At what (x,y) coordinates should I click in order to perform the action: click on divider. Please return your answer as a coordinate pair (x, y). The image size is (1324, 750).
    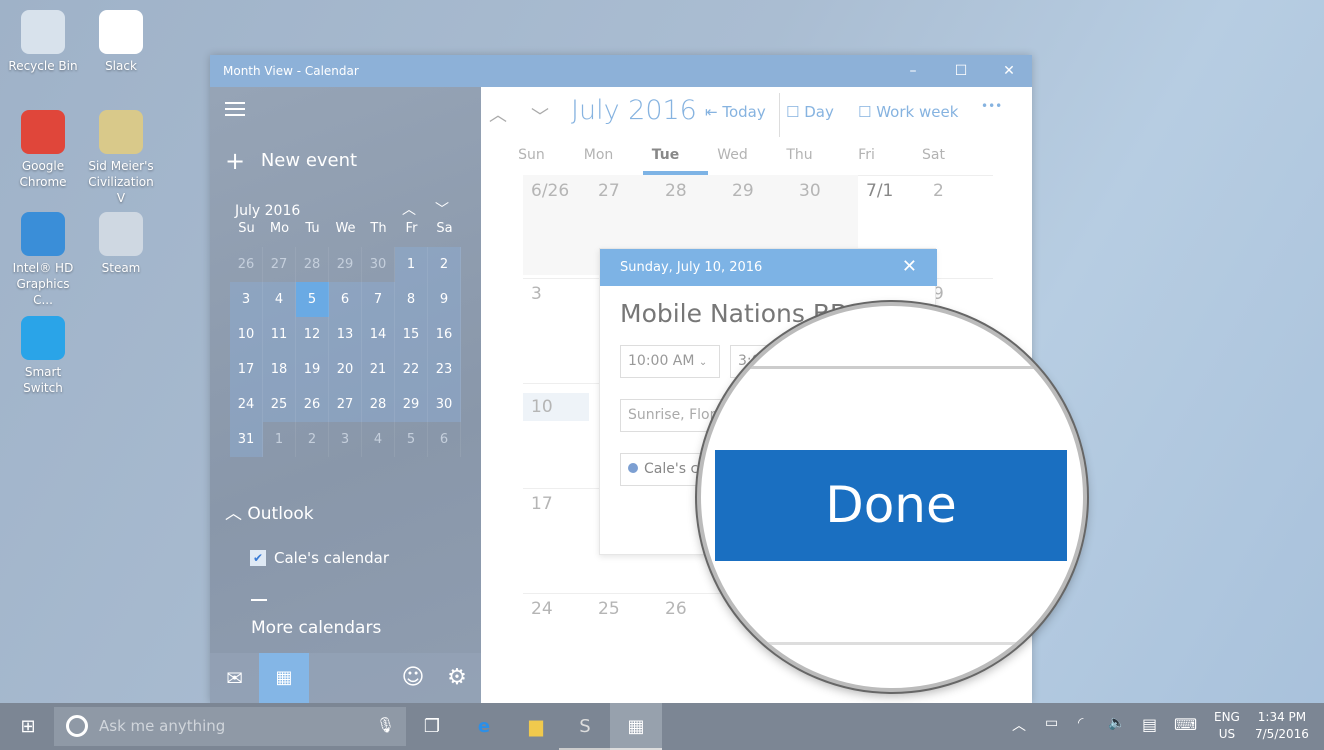
    Looking at the image, I should click on (906, 367).